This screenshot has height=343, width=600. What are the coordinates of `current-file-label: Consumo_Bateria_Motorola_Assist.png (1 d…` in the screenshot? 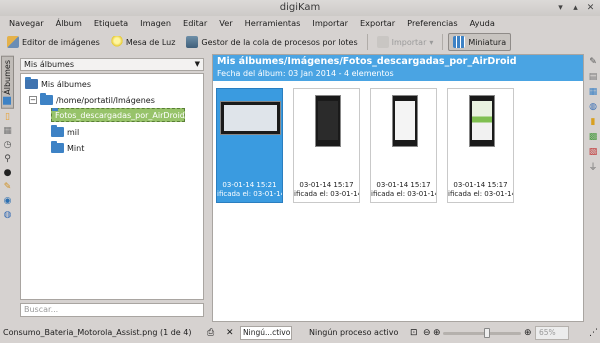 It's located at (97, 332).